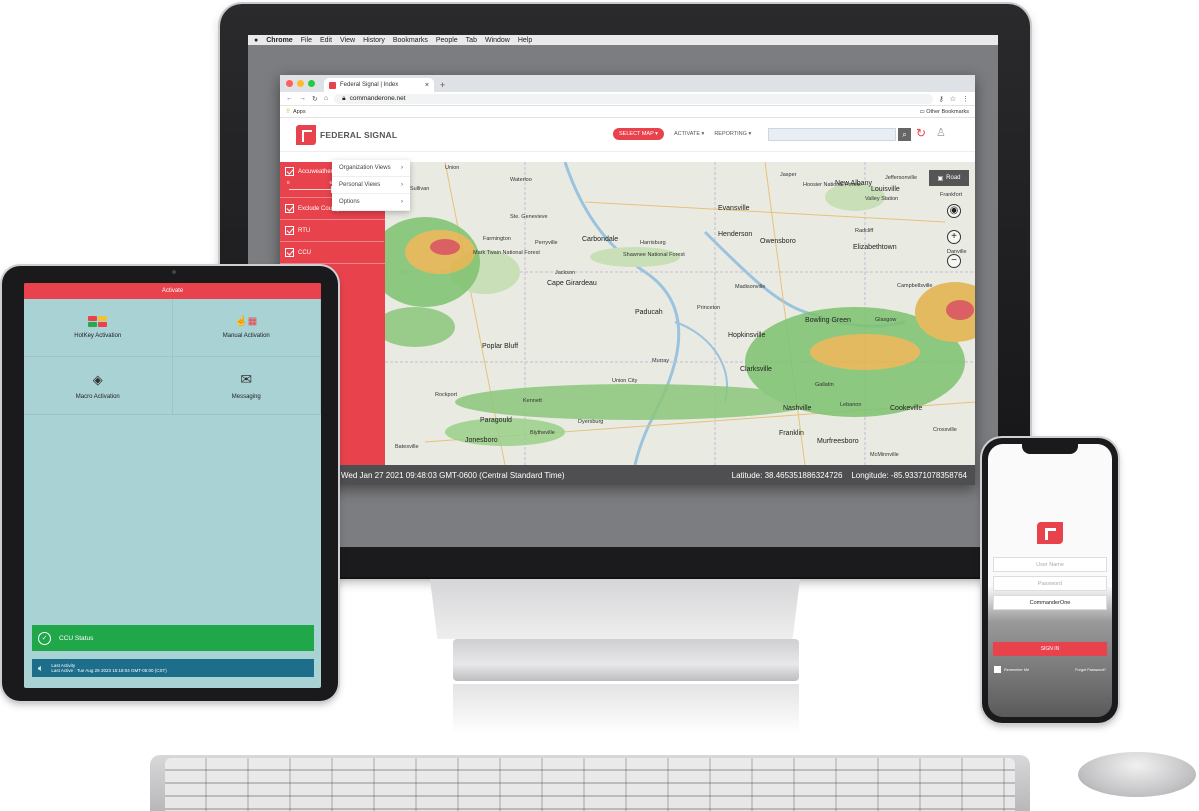 The image size is (1199, 811). I want to click on bookmark-star-icon: ☆, so click(953, 99).